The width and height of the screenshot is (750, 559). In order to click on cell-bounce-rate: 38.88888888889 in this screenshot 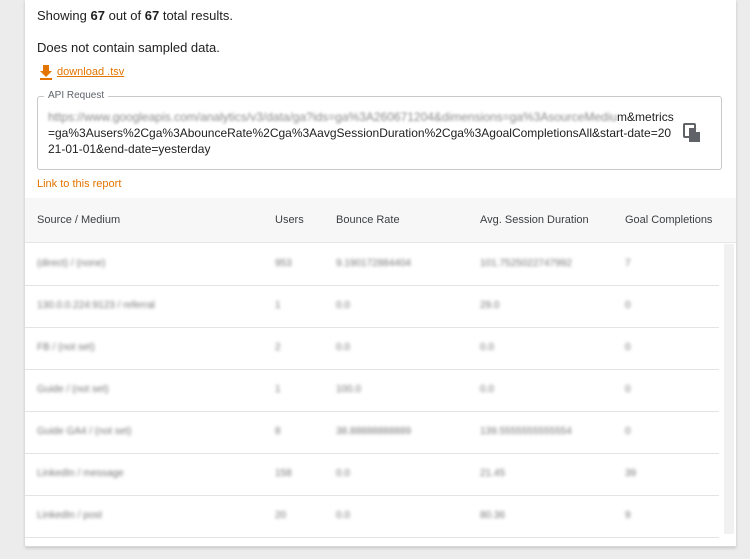, I will do `click(374, 431)`.